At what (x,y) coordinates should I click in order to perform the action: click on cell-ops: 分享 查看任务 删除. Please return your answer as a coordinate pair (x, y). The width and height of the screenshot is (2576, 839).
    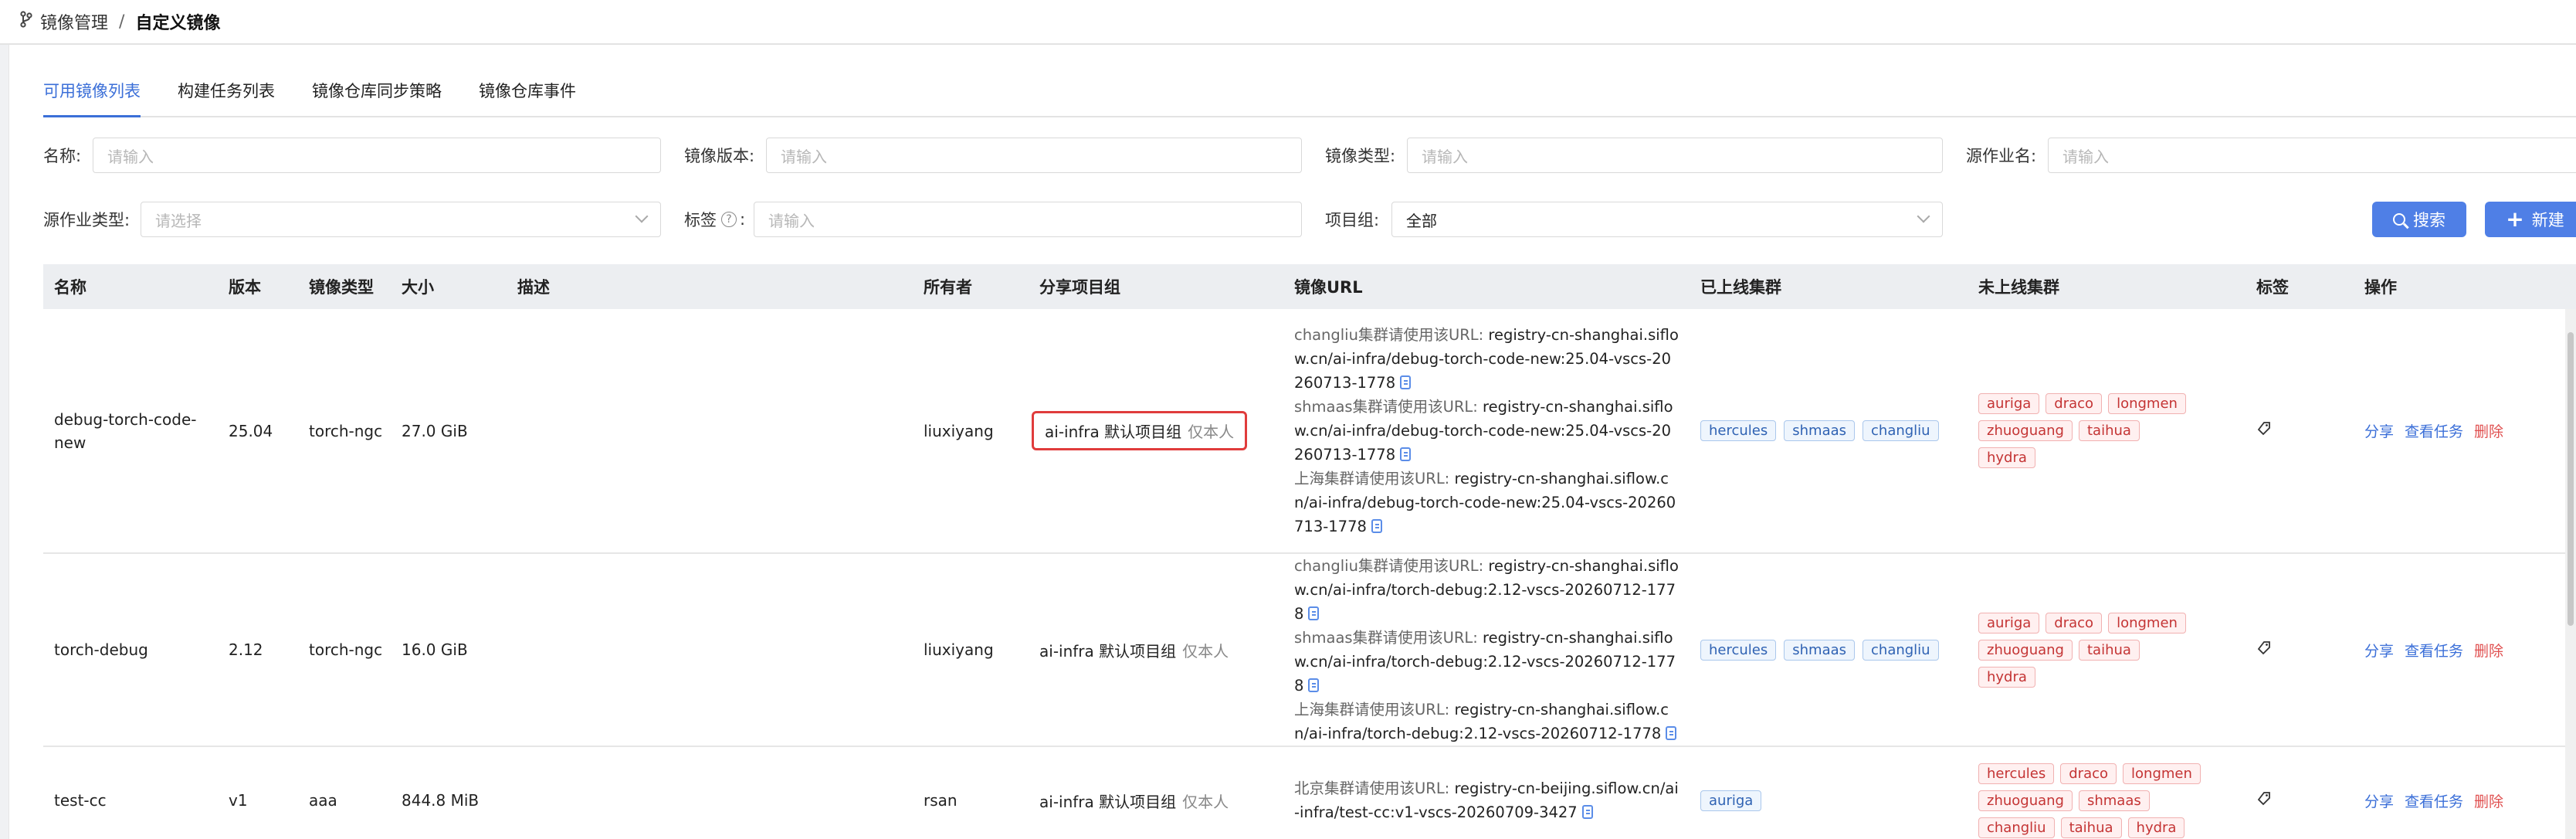
    Looking at the image, I should click on (2465, 650).